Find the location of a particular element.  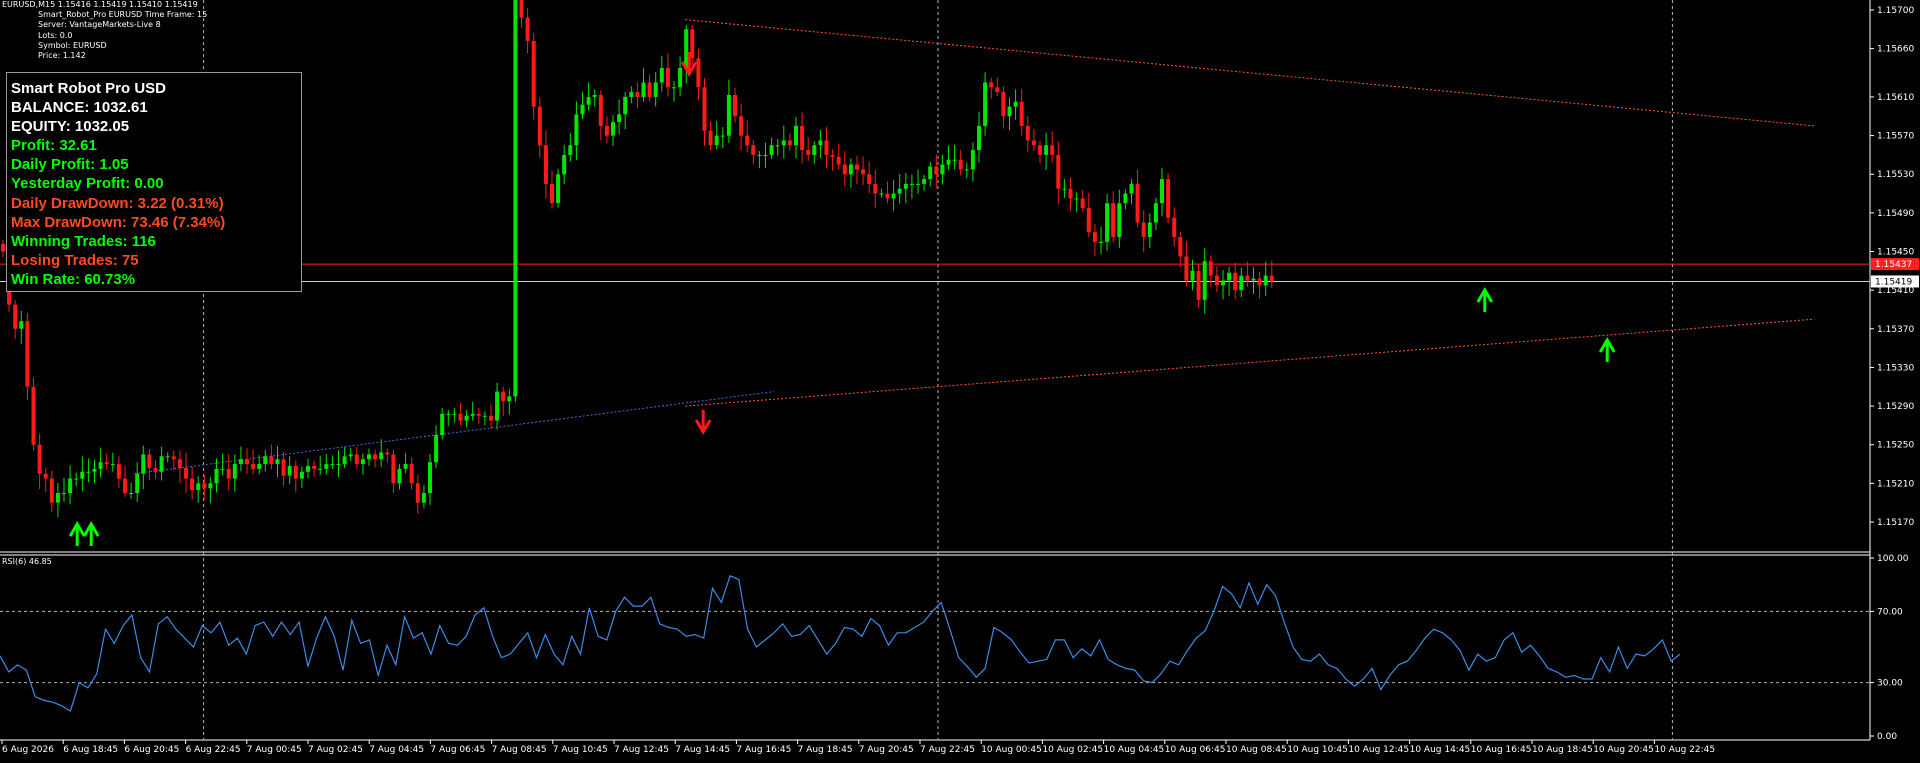

y-tick-label: 1.15410 is located at coordinates (1895, 291).